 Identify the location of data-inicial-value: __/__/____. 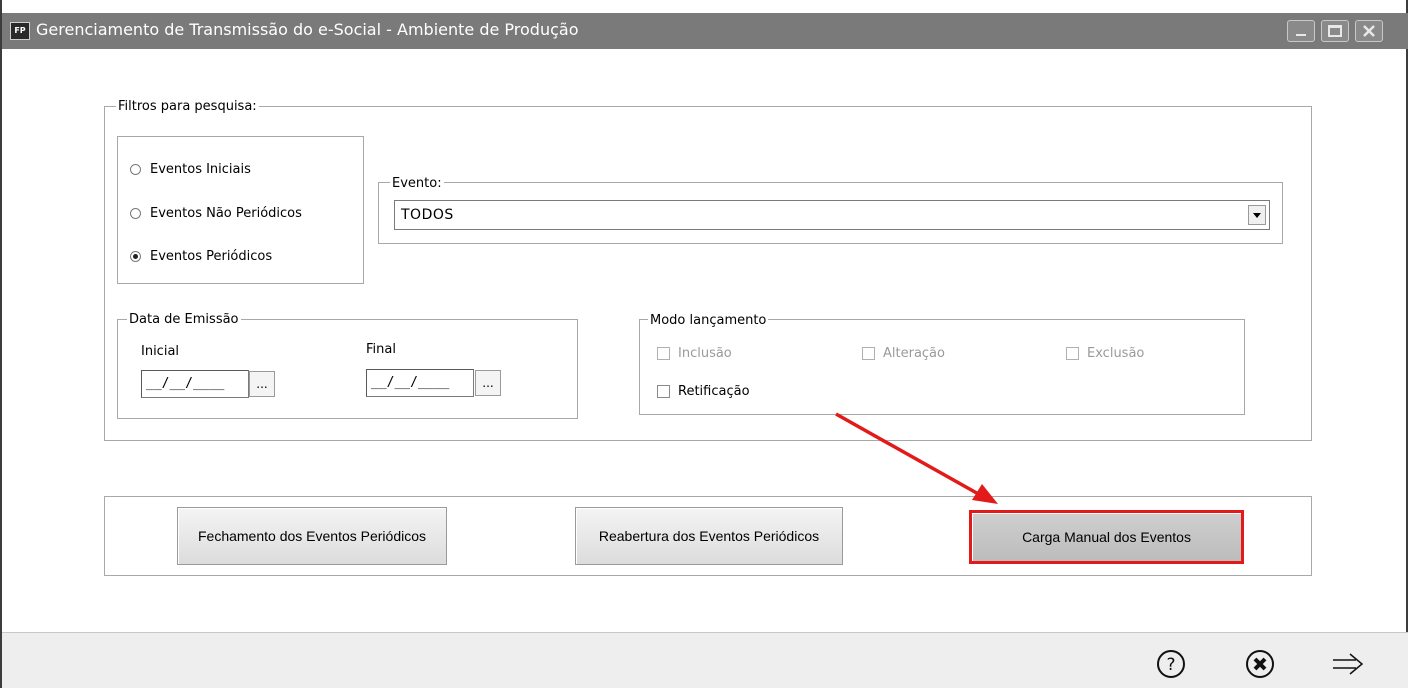
(185, 383).